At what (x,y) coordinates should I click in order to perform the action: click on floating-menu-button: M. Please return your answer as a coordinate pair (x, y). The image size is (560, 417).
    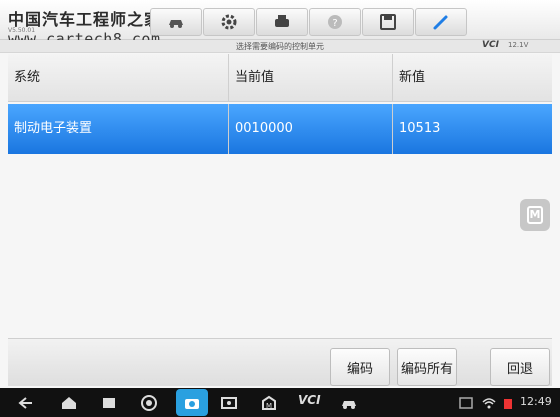
    Looking at the image, I should click on (535, 215).